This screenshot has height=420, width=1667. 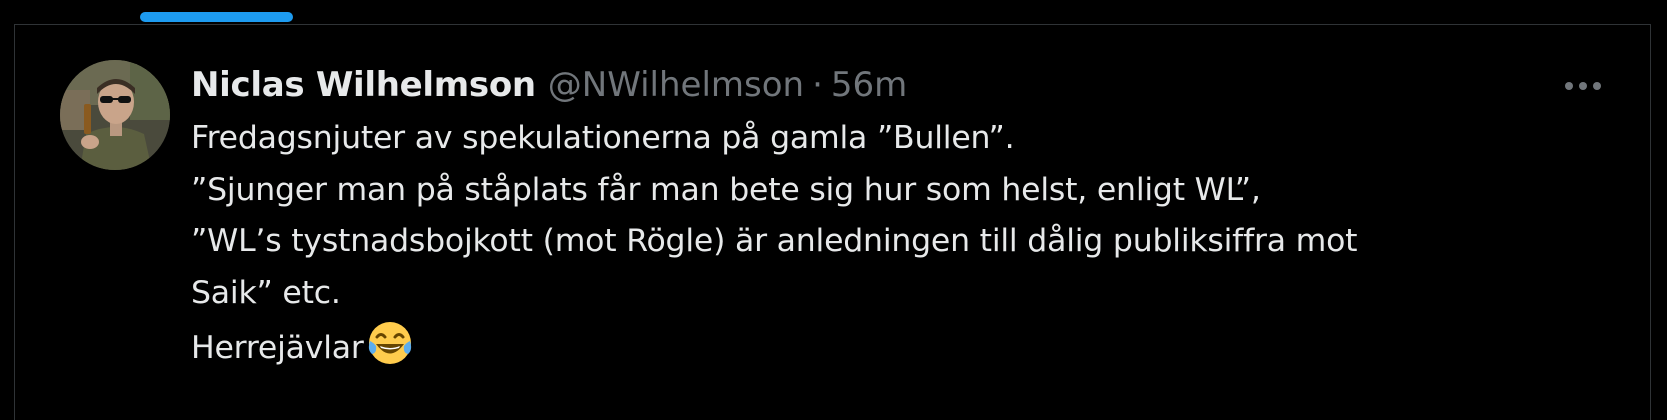 What do you see at coordinates (363, 85) in the screenshot?
I see `author-display-name: Niclas Wilhelmson` at bounding box center [363, 85].